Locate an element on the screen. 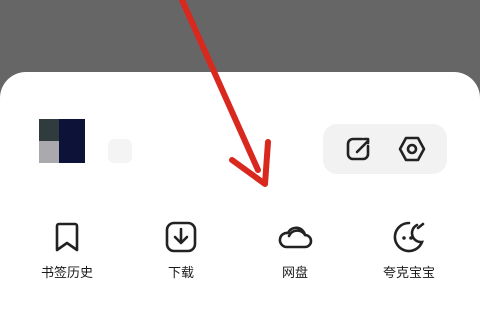 The width and height of the screenshot is (480, 312). header-action-group is located at coordinates (385, 149).